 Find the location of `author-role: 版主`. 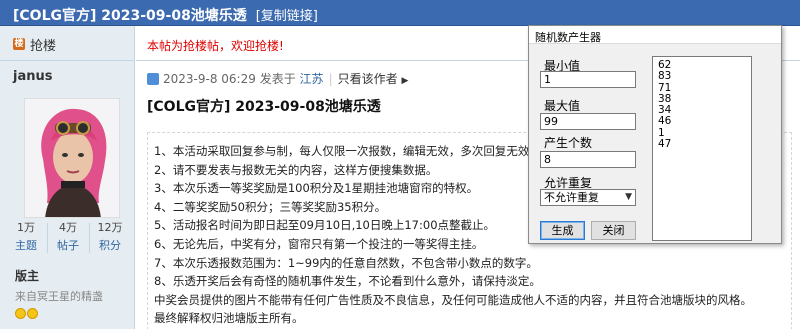

author-role: 版主 is located at coordinates (27, 276).